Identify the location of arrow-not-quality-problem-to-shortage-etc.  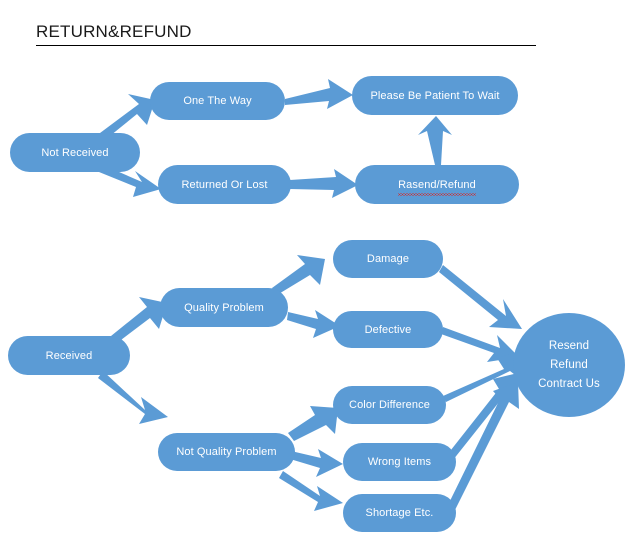
(311, 491).